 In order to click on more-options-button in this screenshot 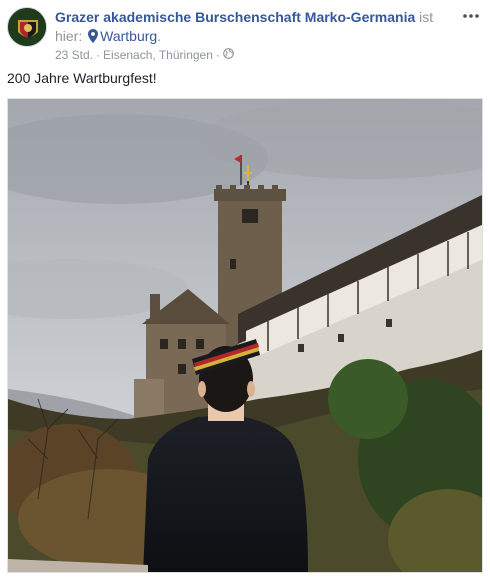, I will do `click(471, 16)`.